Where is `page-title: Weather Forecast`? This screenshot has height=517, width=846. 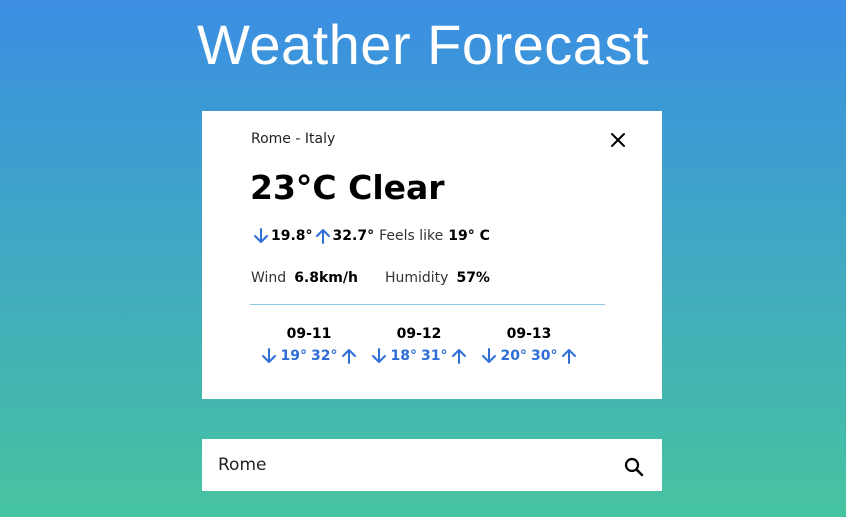
page-title: Weather Forecast is located at coordinates (423, 44).